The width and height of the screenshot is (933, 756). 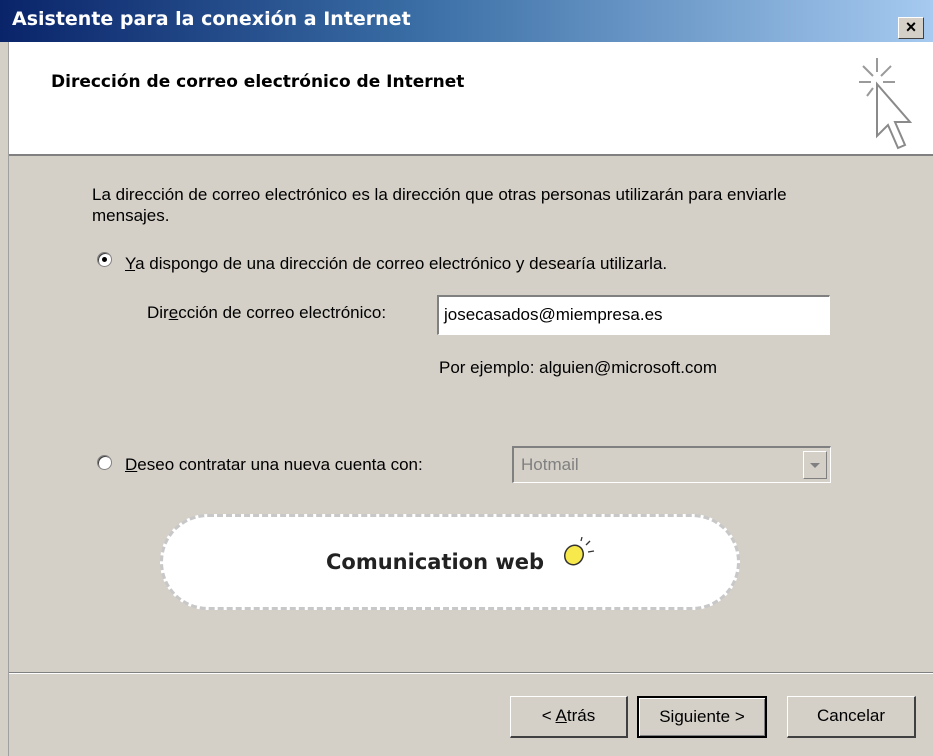 What do you see at coordinates (104, 462) in the screenshot?
I see `new-account-radio` at bounding box center [104, 462].